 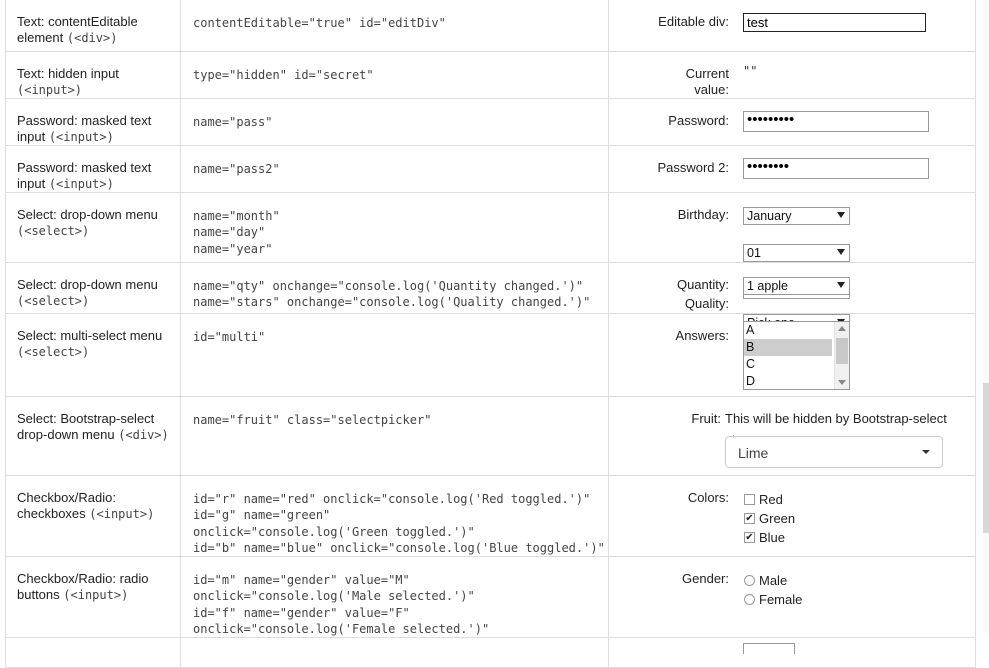 I want to click on row-description: Checkbox/Radio: checkboxes (<input>), so click(x=86, y=505).